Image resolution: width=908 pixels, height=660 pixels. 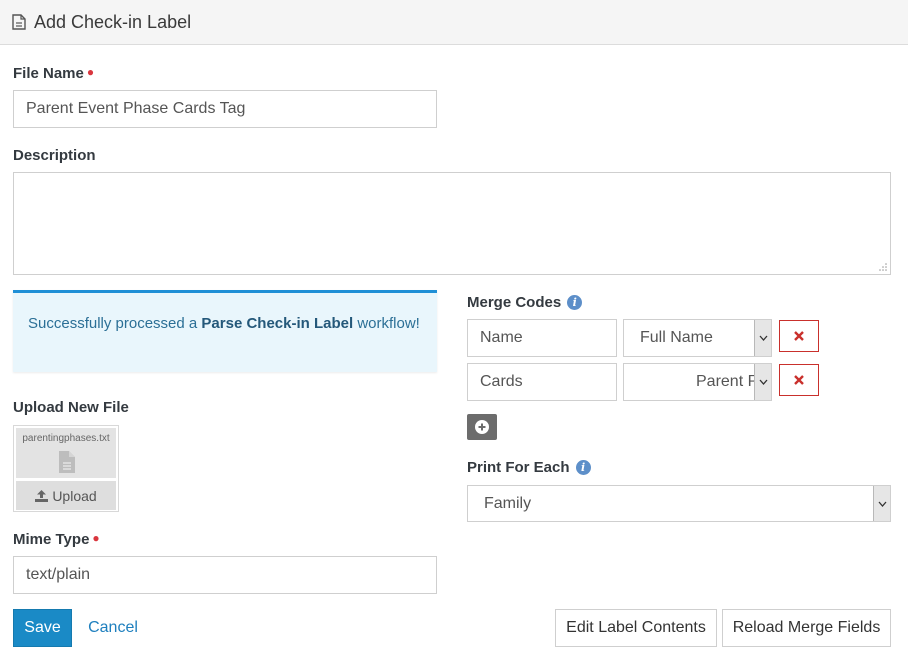 What do you see at coordinates (542, 338) in the screenshot?
I see `merge-code-key-input: Name` at bounding box center [542, 338].